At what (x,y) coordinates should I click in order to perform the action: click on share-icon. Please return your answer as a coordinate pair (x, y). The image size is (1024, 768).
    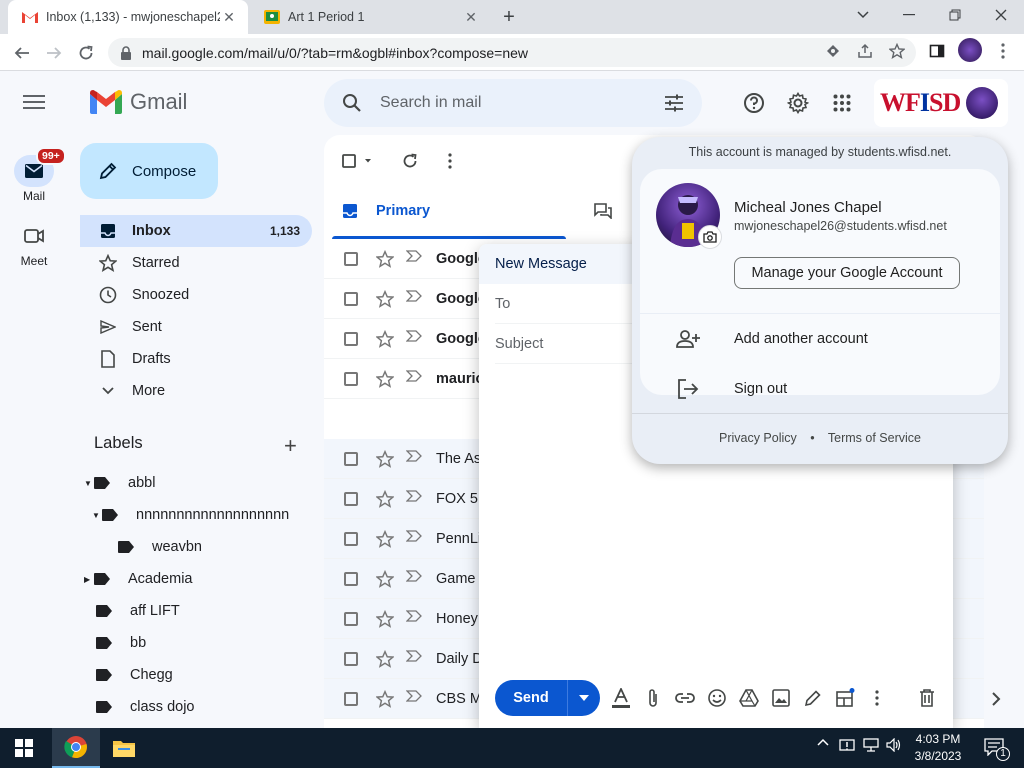
    Looking at the image, I should click on (865, 51).